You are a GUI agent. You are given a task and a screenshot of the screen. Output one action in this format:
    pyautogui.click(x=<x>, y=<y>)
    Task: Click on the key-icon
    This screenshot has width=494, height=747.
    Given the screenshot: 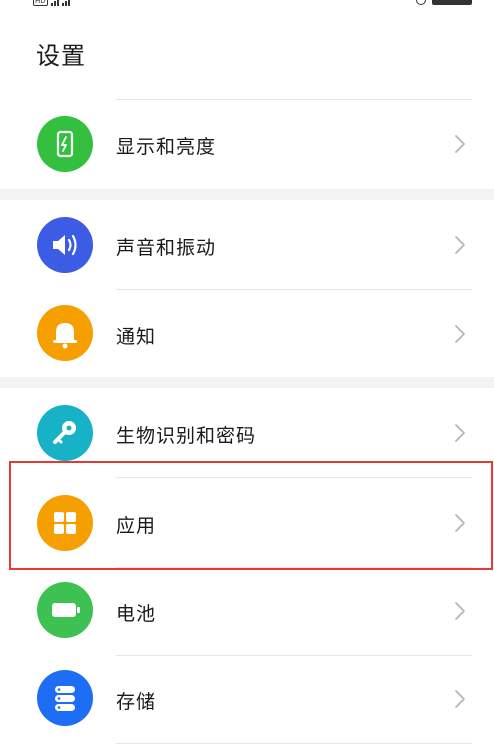 What is the action you would take?
    pyautogui.click(x=65, y=433)
    